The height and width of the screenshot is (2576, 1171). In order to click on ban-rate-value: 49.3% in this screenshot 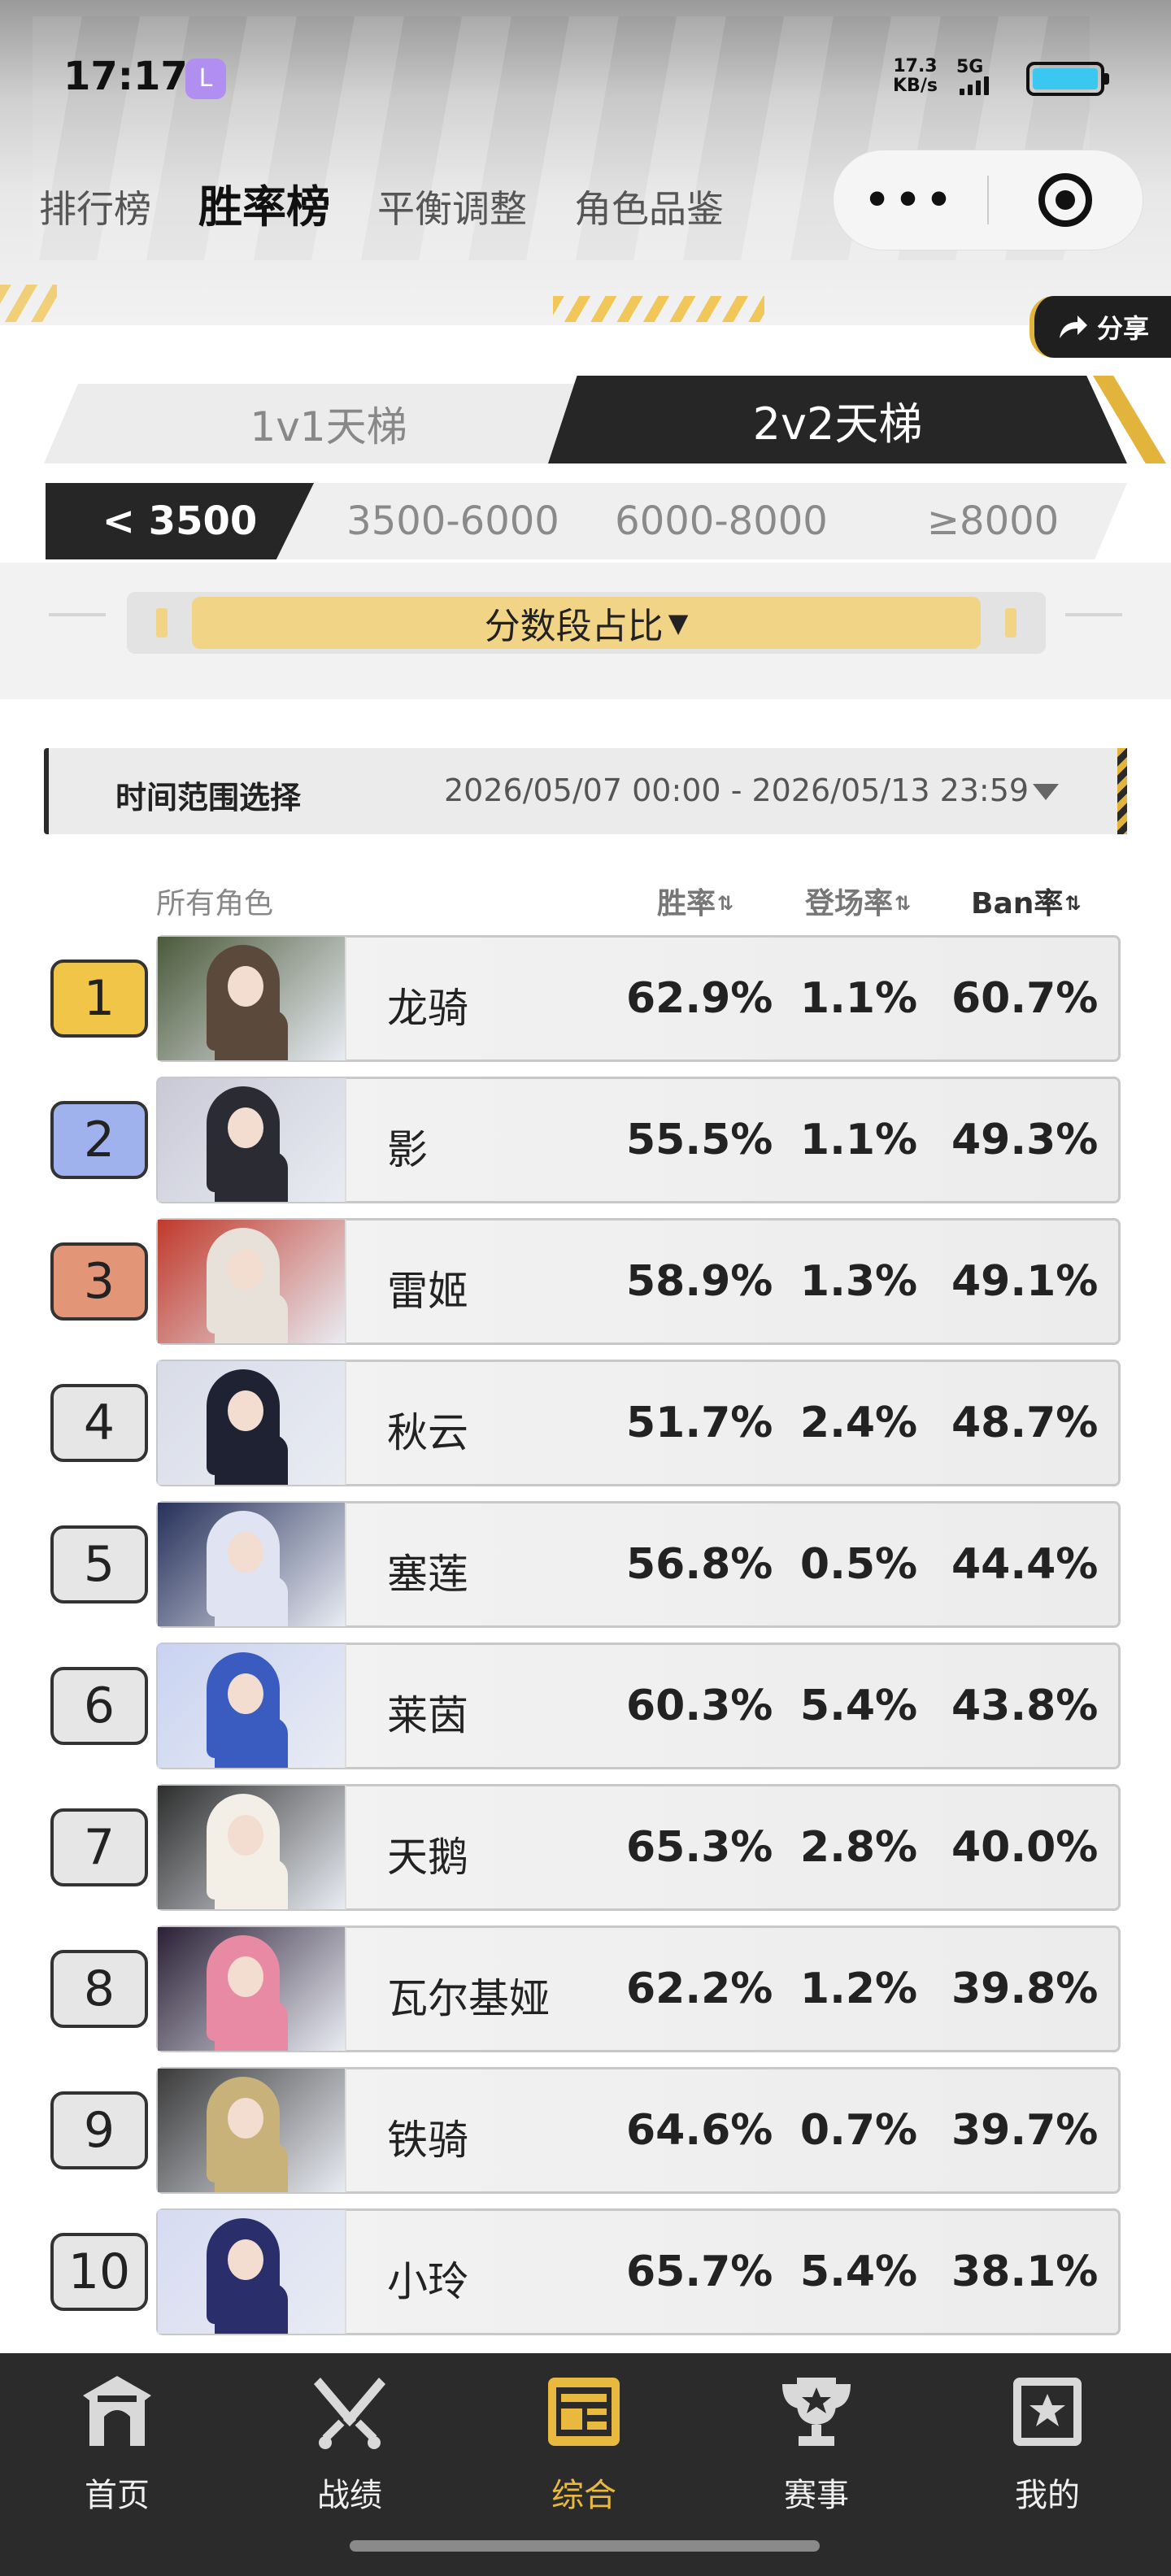, I will do `click(1025, 1140)`.